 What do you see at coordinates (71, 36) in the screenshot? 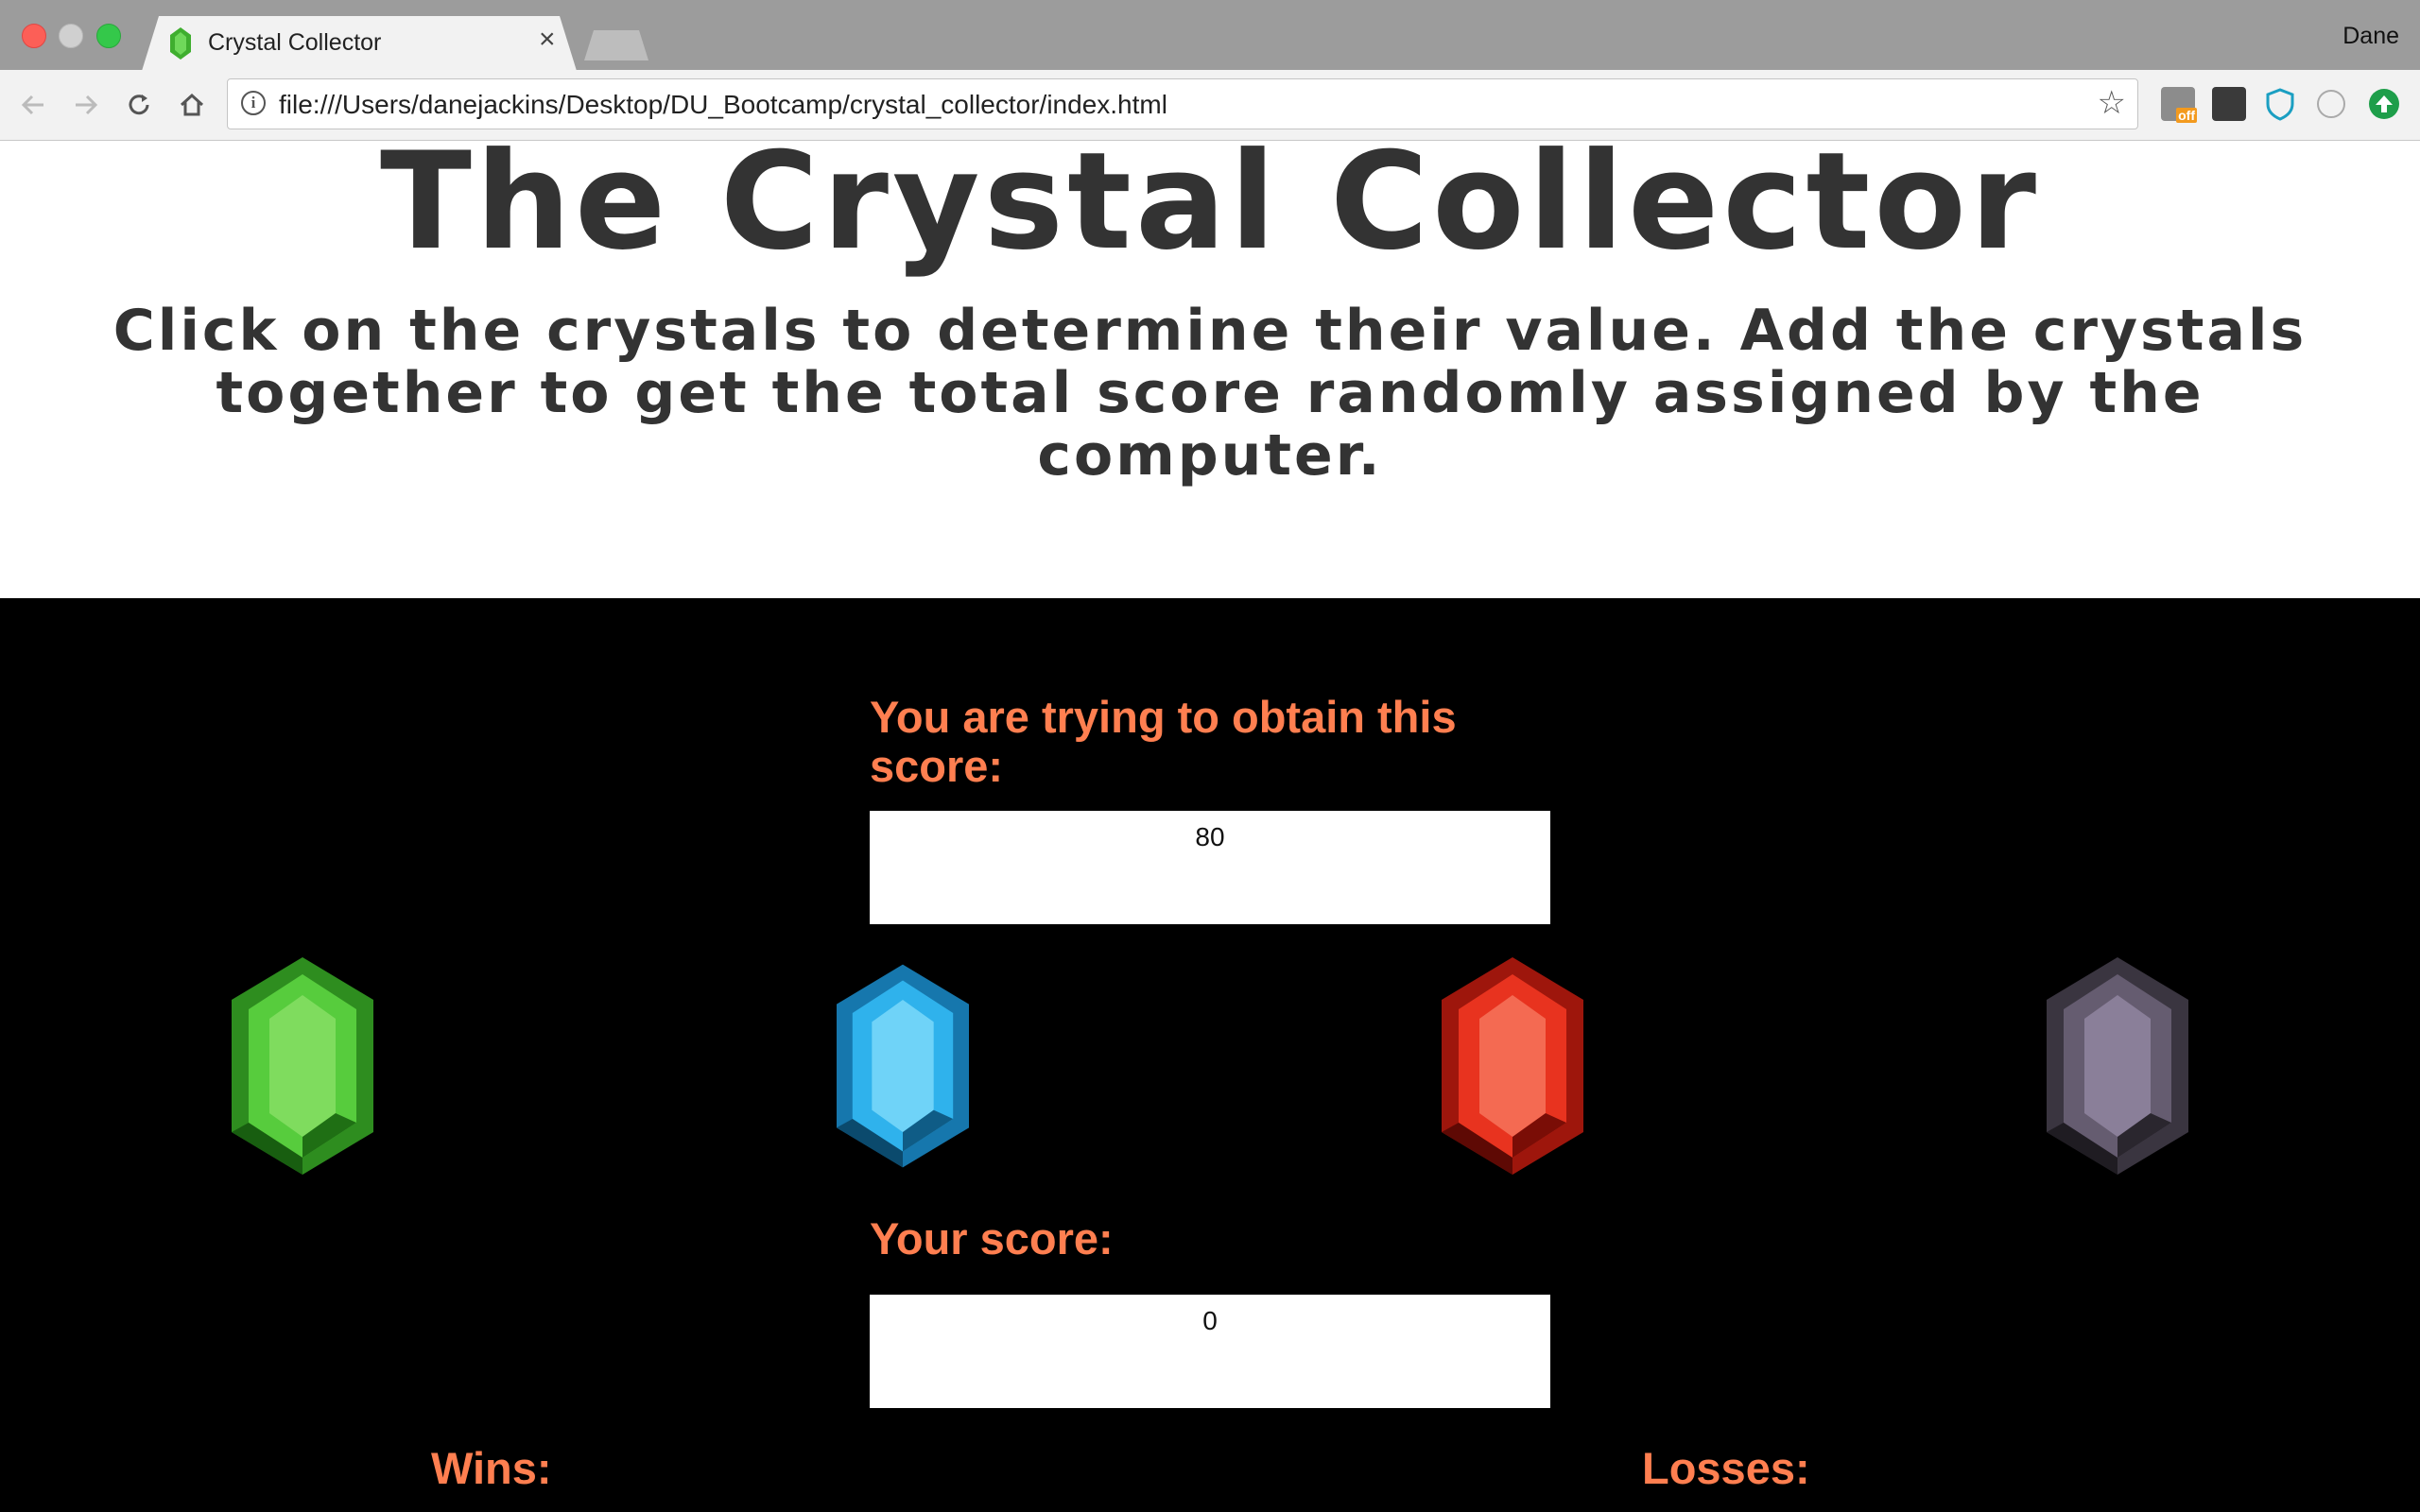
I see `minimize-window-button` at bounding box center [71, 36].